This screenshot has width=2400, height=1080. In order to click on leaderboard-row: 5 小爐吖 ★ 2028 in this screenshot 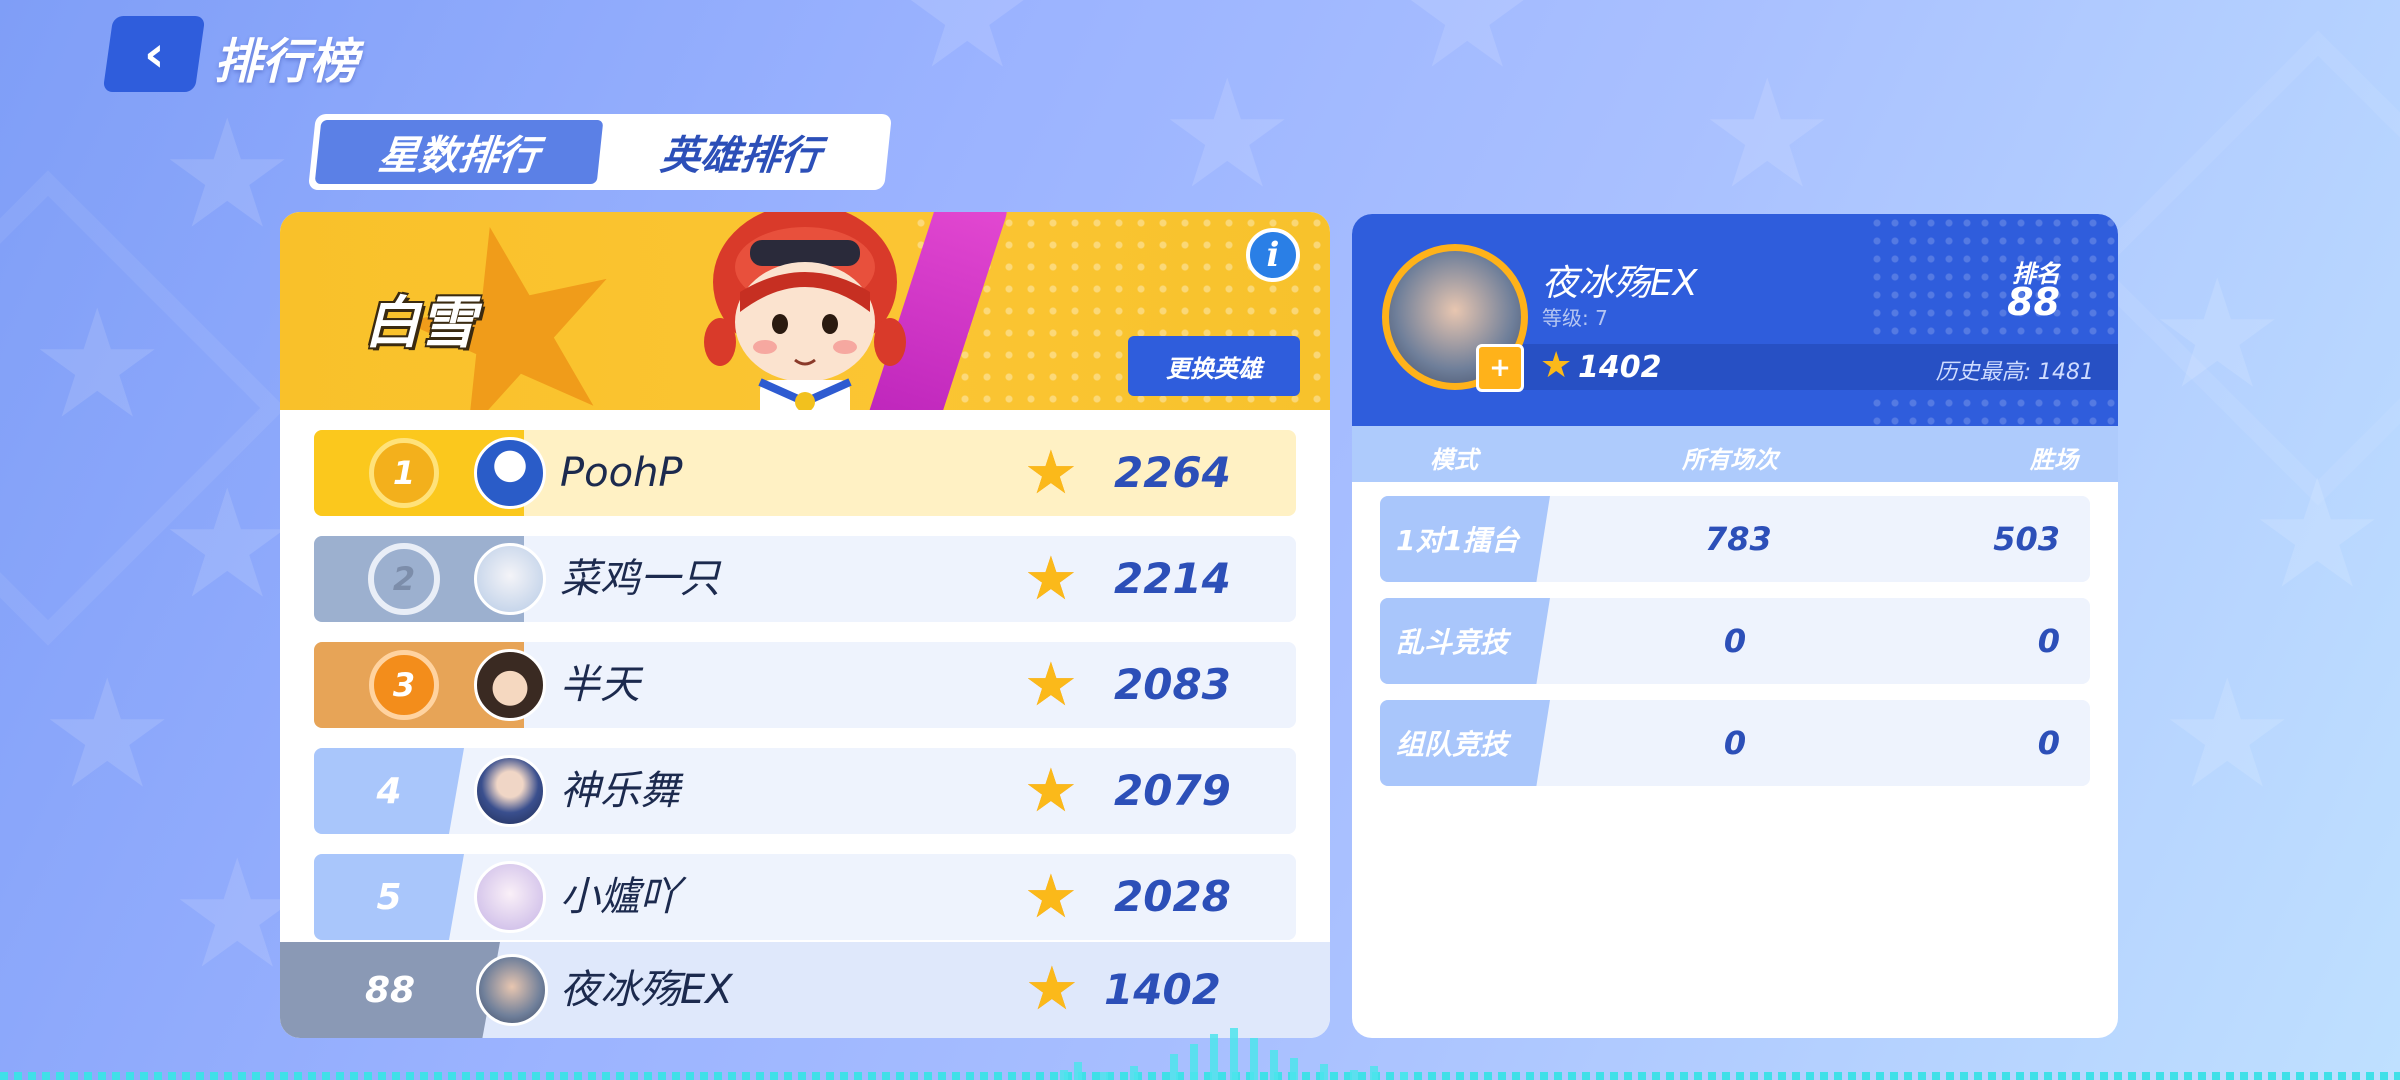, I will do `click(805, 897)`.